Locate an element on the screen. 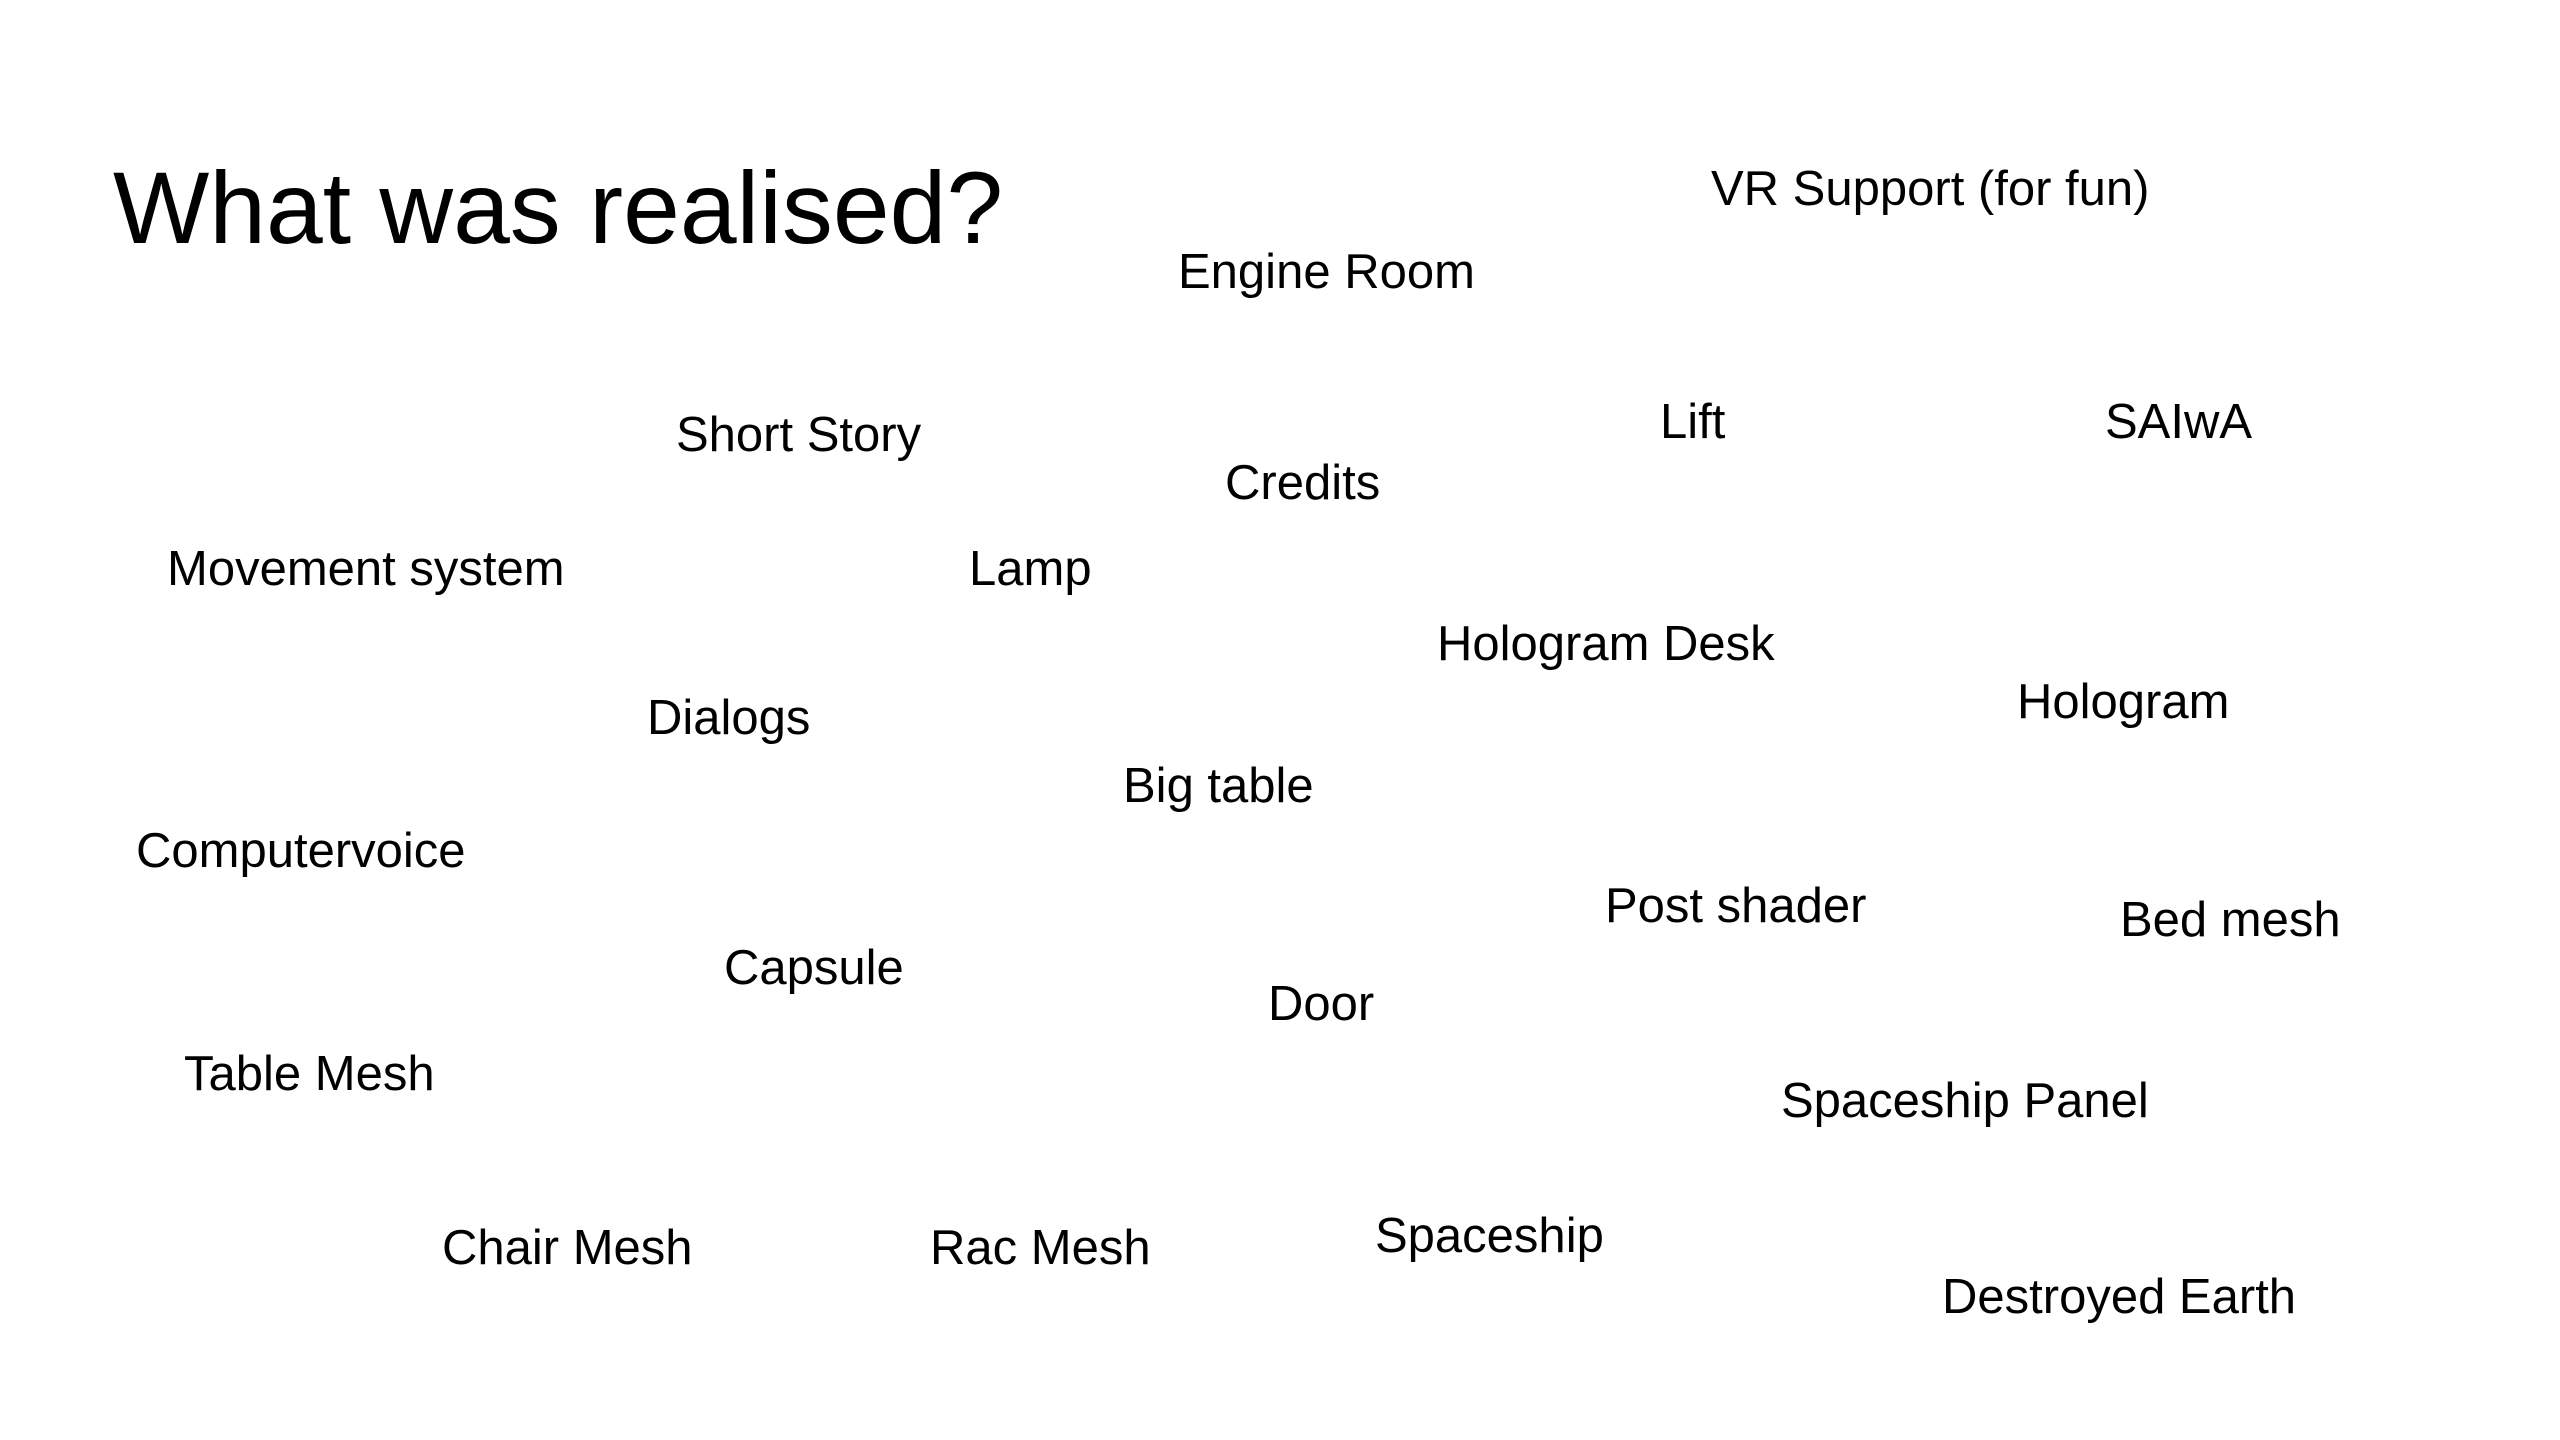 This screenshot has height=1440, width=2560. item-post-shader: Post shader is located at coordinates (1736, 906).